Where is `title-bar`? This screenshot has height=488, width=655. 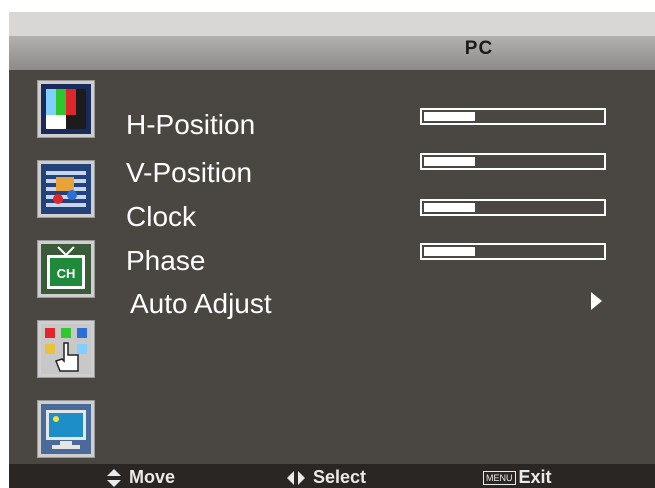
title-bar is located at coordinates (332, 53).